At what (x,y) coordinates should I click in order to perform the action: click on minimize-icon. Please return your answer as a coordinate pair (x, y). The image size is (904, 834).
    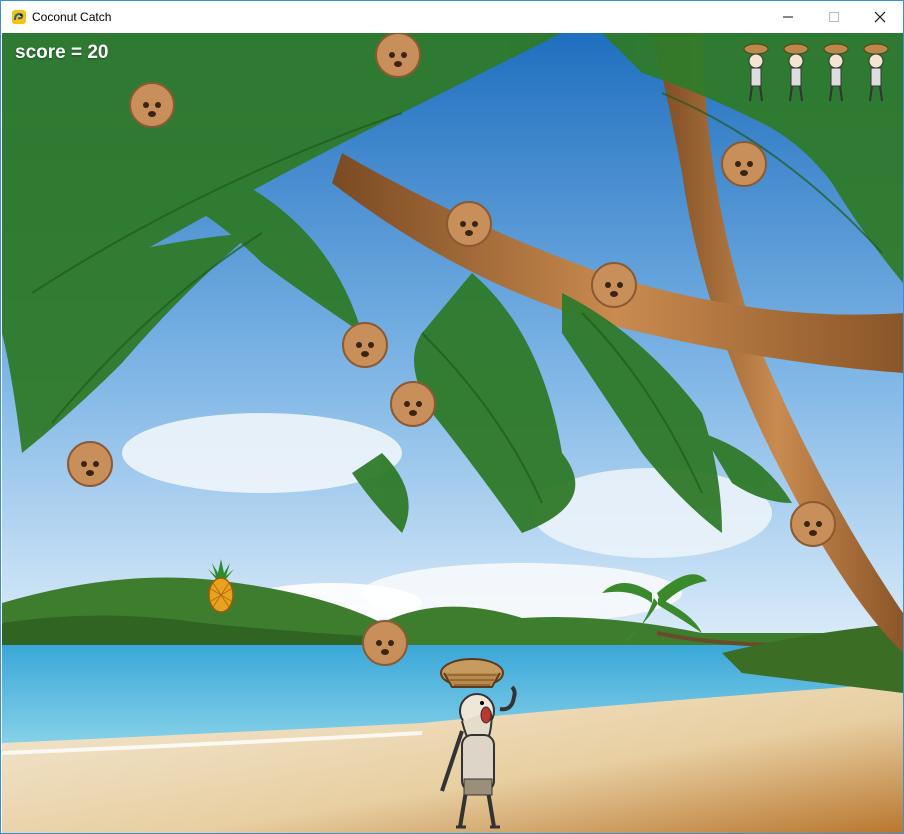
    Looking at the image, I should click on (788, 17).